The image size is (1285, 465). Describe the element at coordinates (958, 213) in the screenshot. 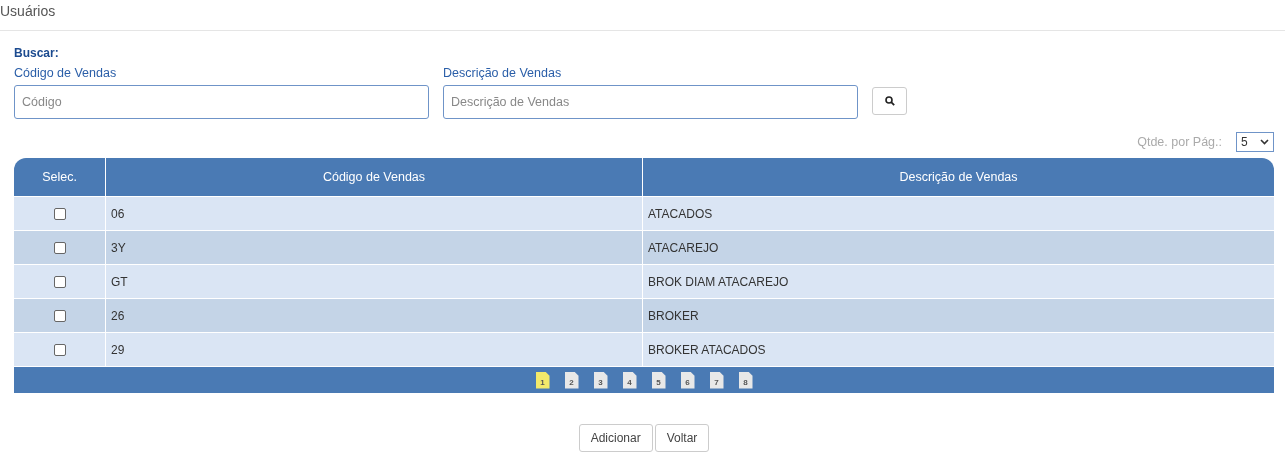

I see `table-cell: ATACADOS` at that location.